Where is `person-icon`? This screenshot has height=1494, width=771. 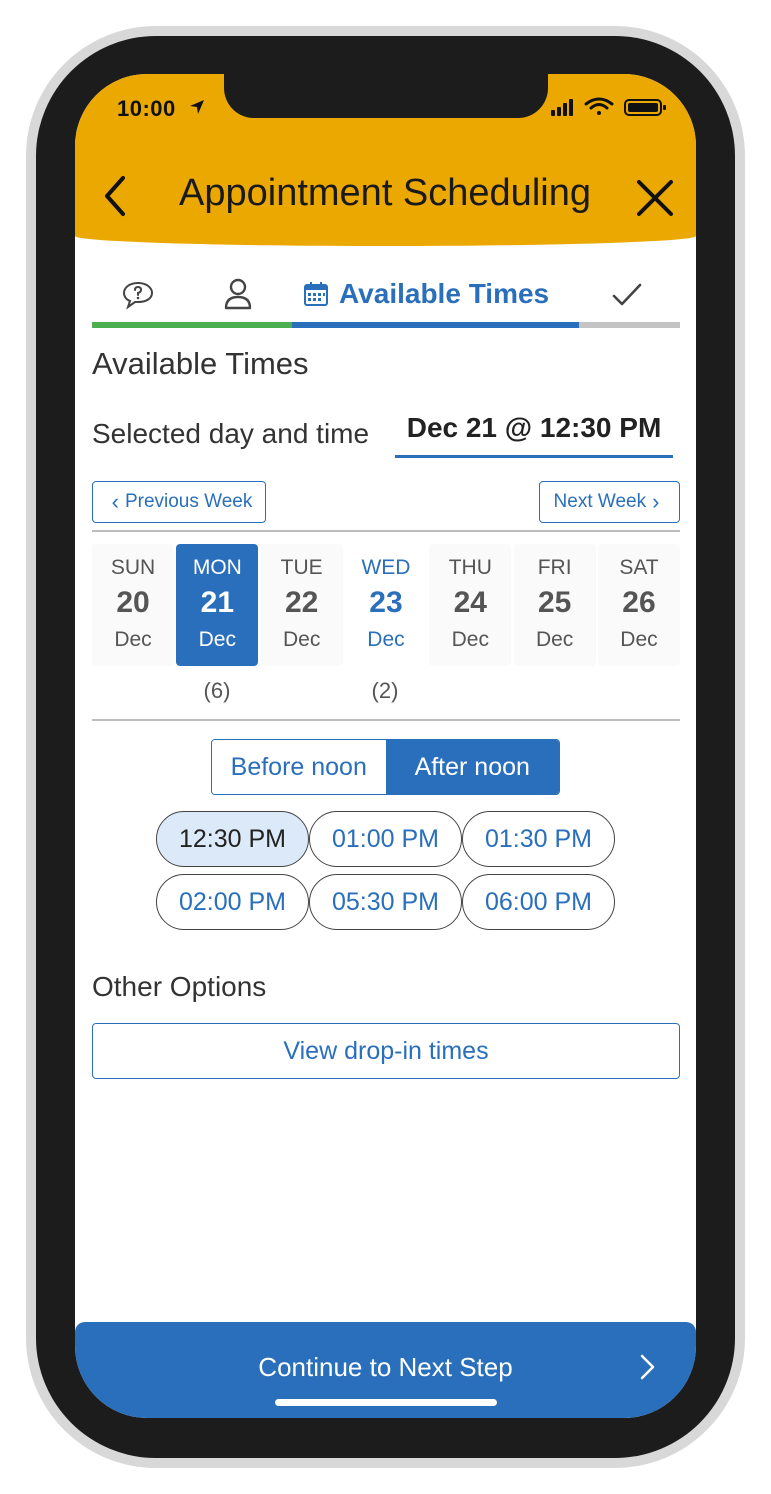 person-icon is located at coordinates (238, 294).